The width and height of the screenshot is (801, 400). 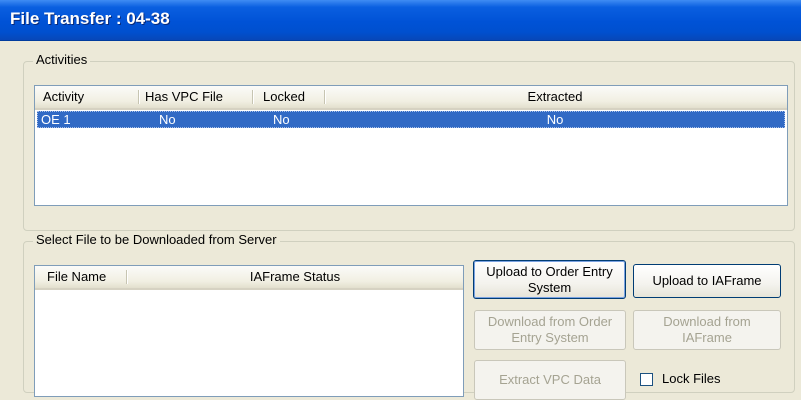 I want to click on download-legend: Select File to be Downloaded from Server, so click(x=156, y=239).